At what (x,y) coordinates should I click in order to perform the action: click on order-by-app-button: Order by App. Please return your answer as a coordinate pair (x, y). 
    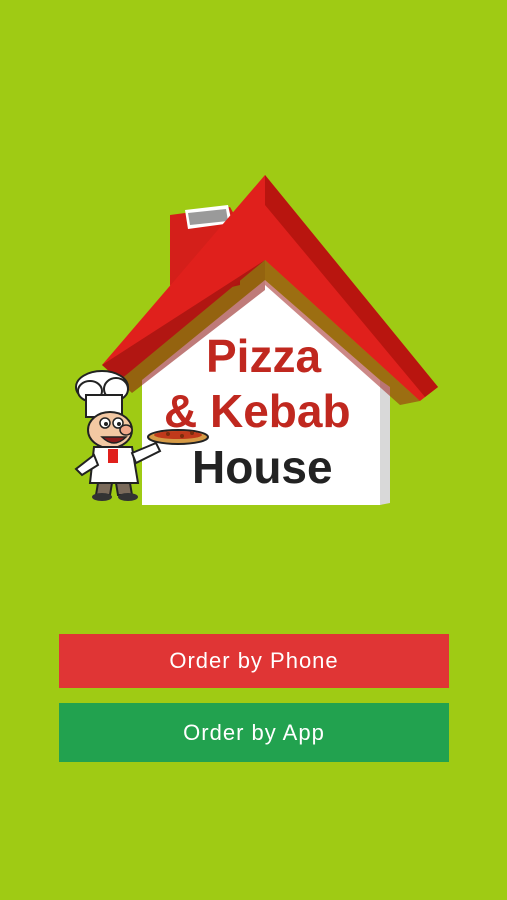
    Looking at the image, I should click on (254, 732).